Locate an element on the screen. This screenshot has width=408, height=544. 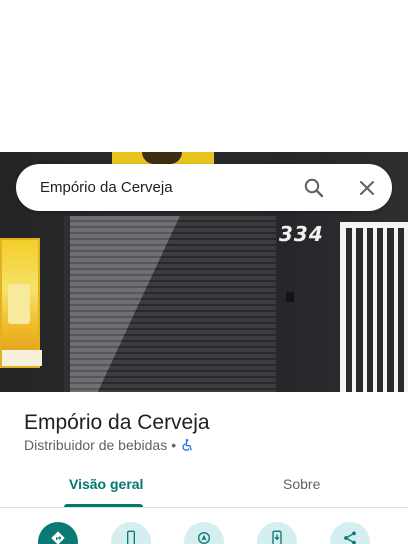
tab-indicator is located at coordinates (103, 505).